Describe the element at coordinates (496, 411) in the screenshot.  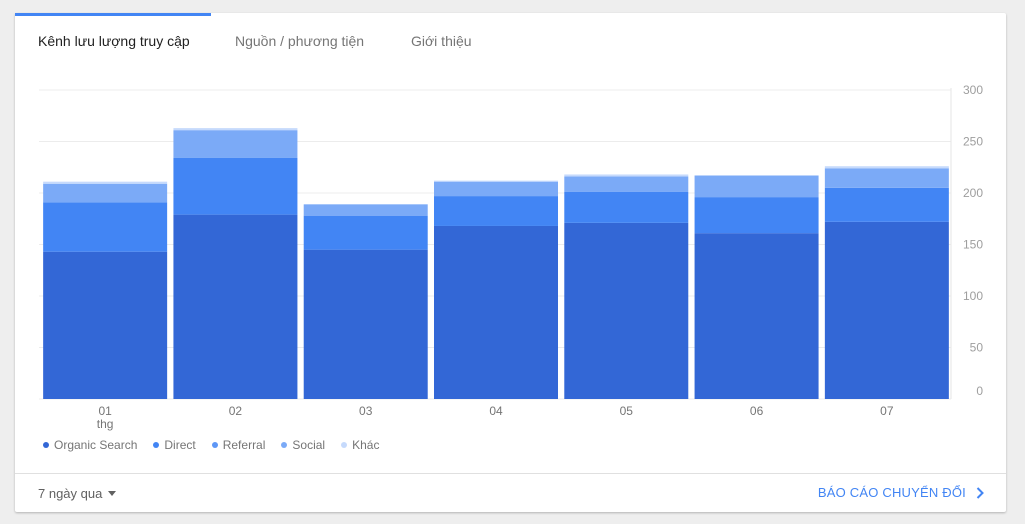
I see `x-tick-label: 04` at that location.